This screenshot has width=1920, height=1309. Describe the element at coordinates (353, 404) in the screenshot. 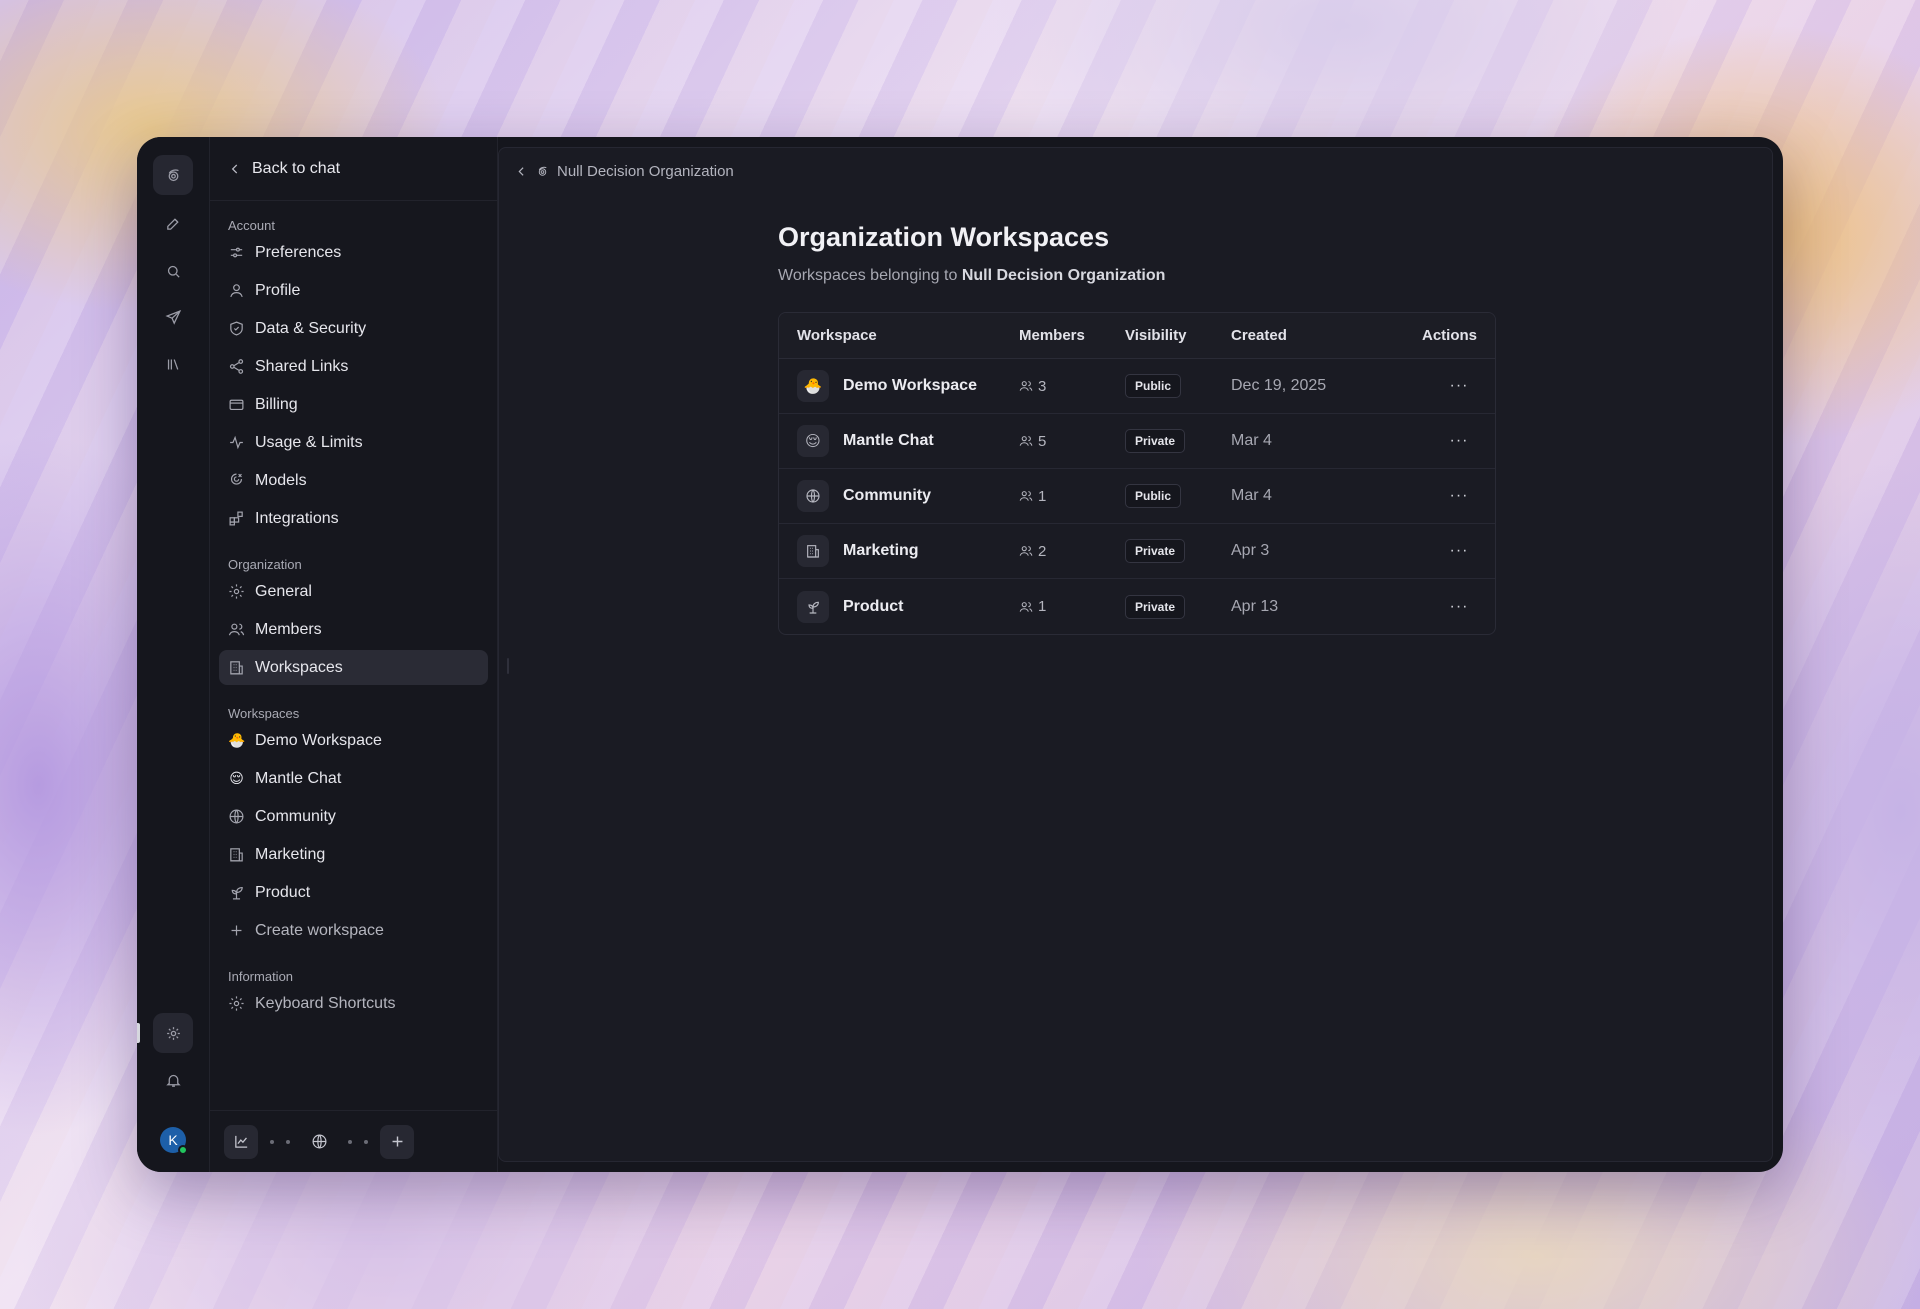

I see `sidebar-item-billing: Billing` at that location.